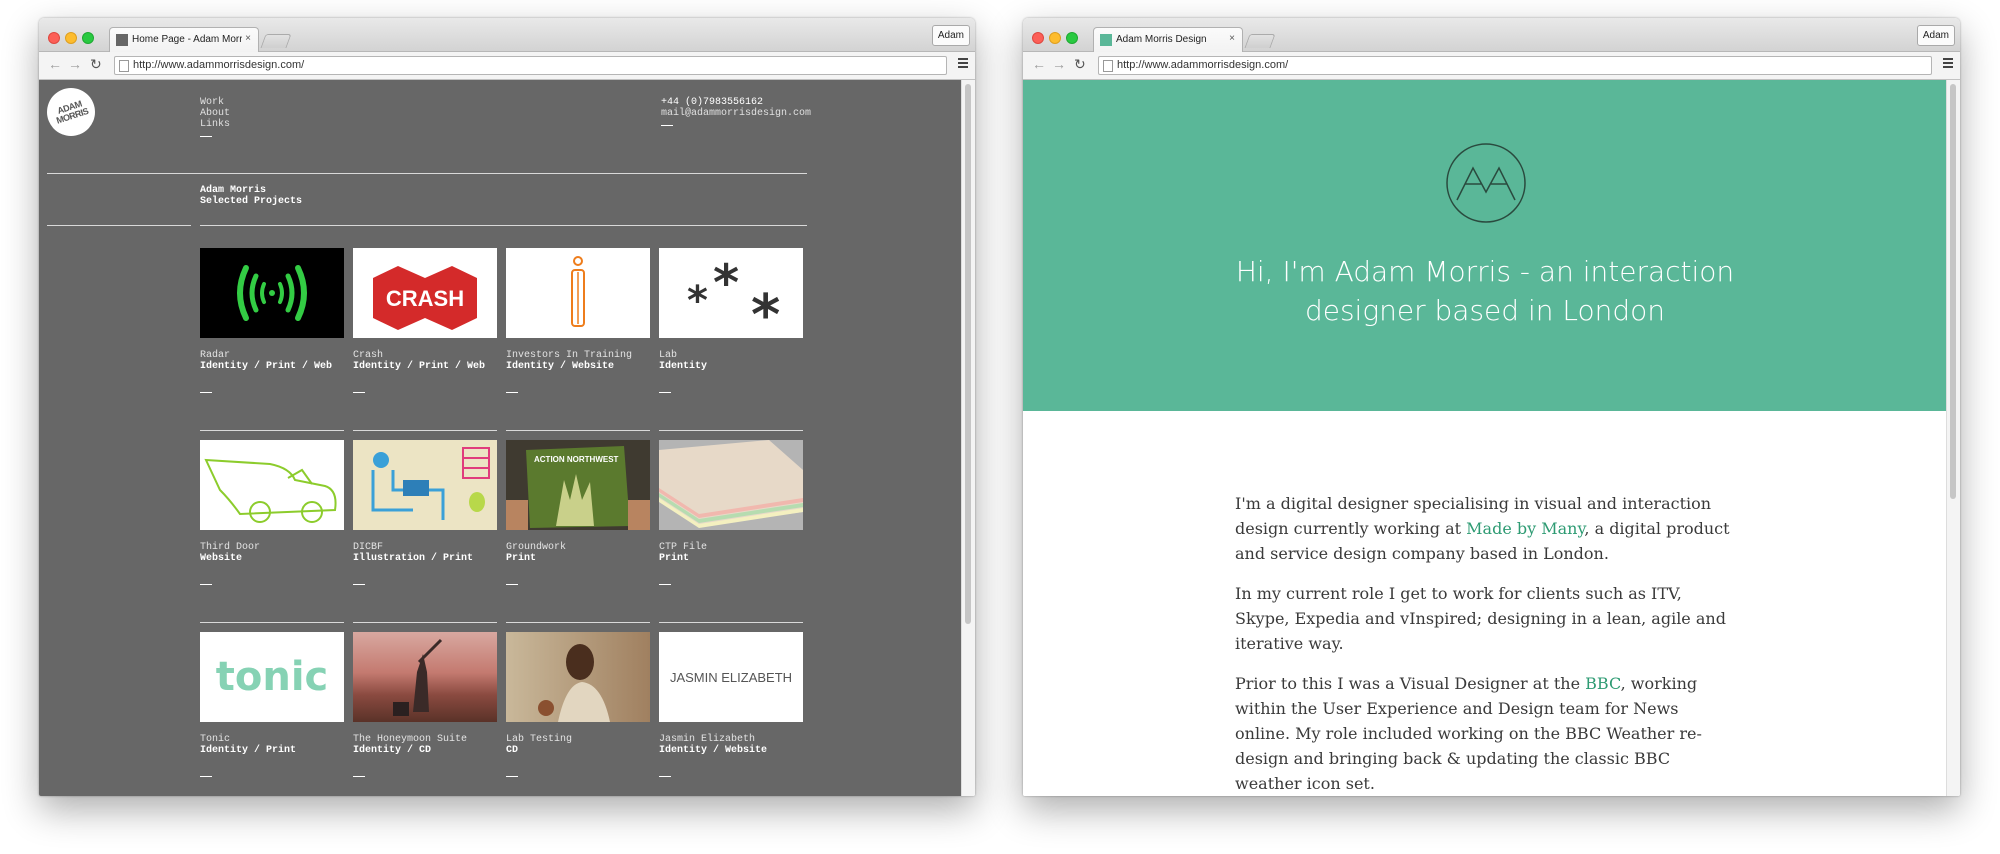  I want to click on project-thumbnail: ACTION NORTHWEST, so click(578, 485).